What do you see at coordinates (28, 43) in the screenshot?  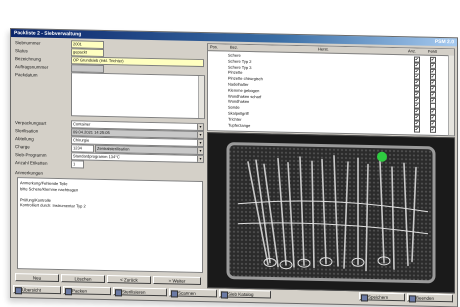 I see `field-label: Siebnummer` at bounding box center [28, 43].